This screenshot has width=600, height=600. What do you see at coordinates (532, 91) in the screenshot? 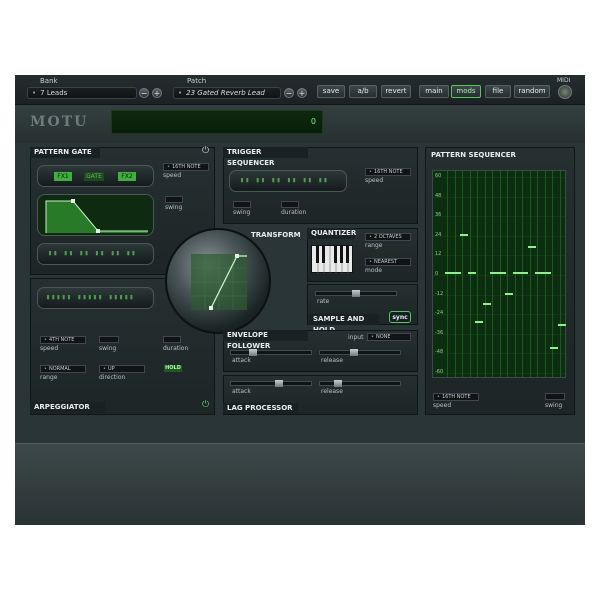
I see `random-button: random` at bounding box center [532, 91].